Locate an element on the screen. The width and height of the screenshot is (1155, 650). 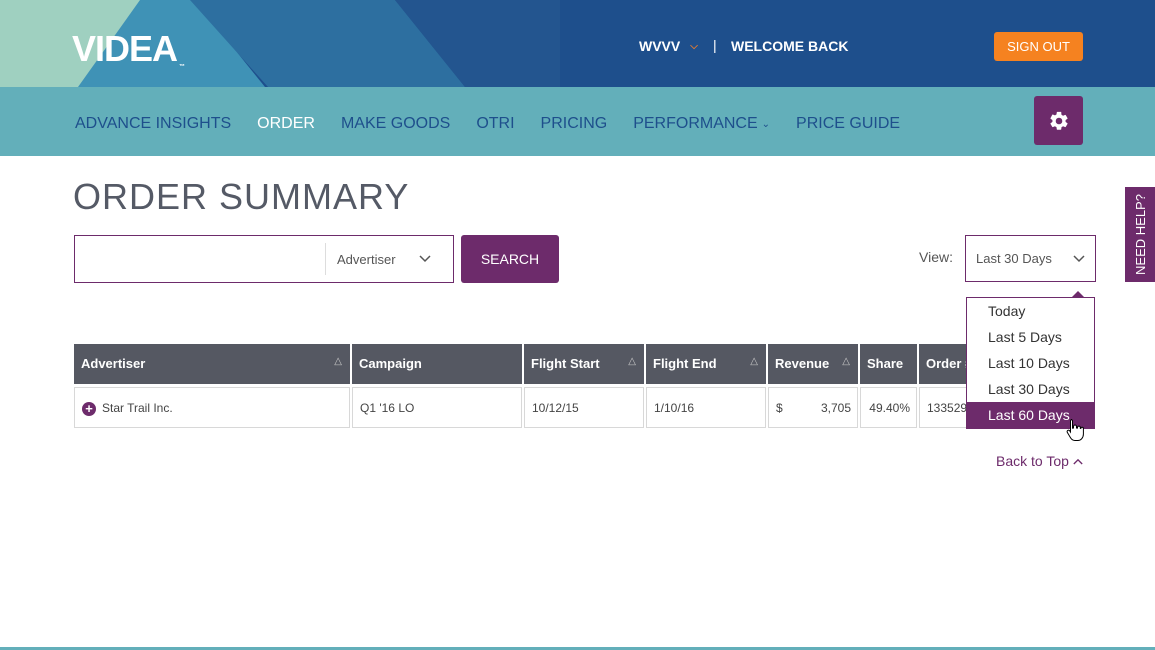
back-to-top-label: Back to Top is located at coordinates (1032, 461).